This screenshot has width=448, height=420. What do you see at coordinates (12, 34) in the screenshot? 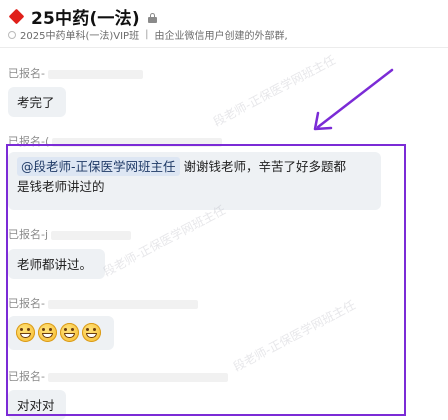
I see `group-info-icon` at bounding box center [12, 34].